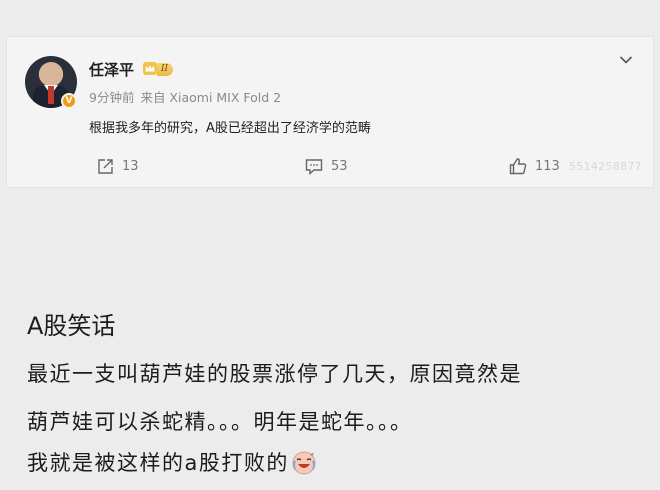  What do you see at coordinates (112, 97) in the screenshot?
I see `post-time: 9分钟前` at bounding box center [112, 97].